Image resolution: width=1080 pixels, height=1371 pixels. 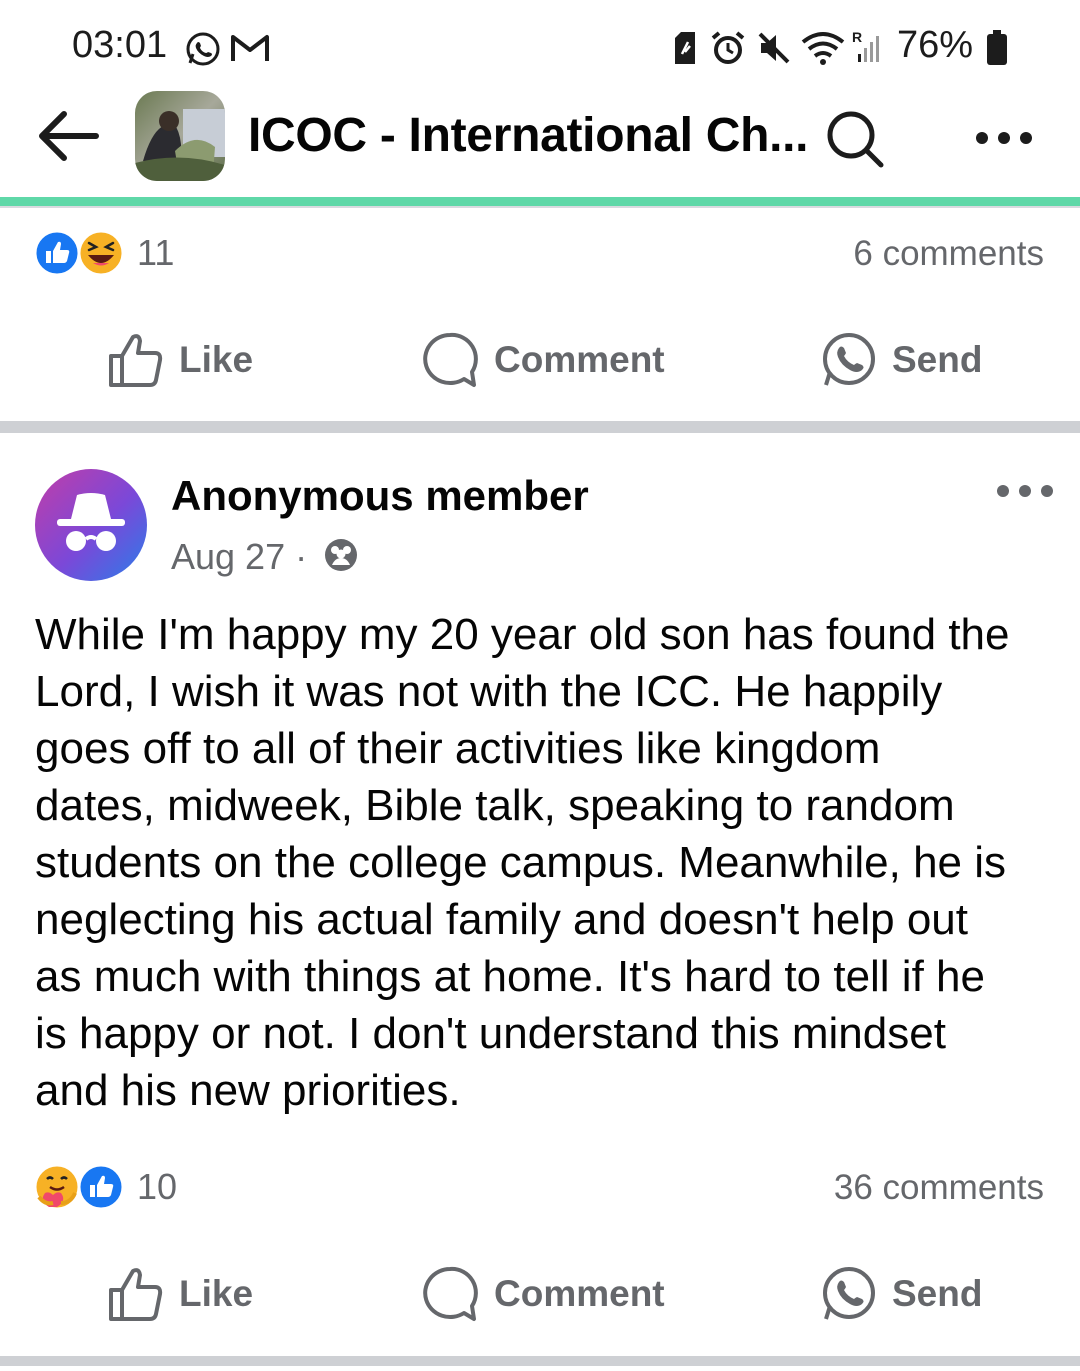 I want to click on incognito-icon, so click(x=91, y=522).